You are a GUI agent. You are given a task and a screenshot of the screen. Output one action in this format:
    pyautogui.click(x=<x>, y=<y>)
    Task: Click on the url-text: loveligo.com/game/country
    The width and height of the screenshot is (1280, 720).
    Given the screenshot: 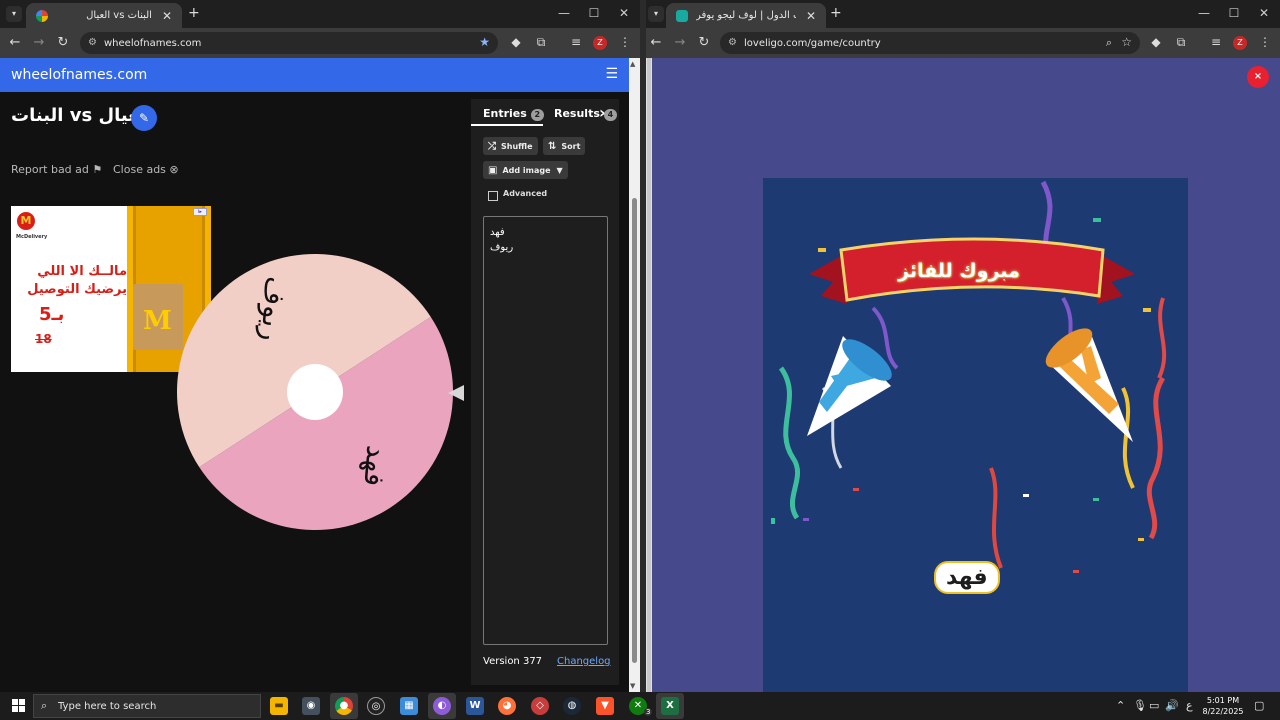 What is the action you would take?
    pyautogui.click(x=812, y=43)
    